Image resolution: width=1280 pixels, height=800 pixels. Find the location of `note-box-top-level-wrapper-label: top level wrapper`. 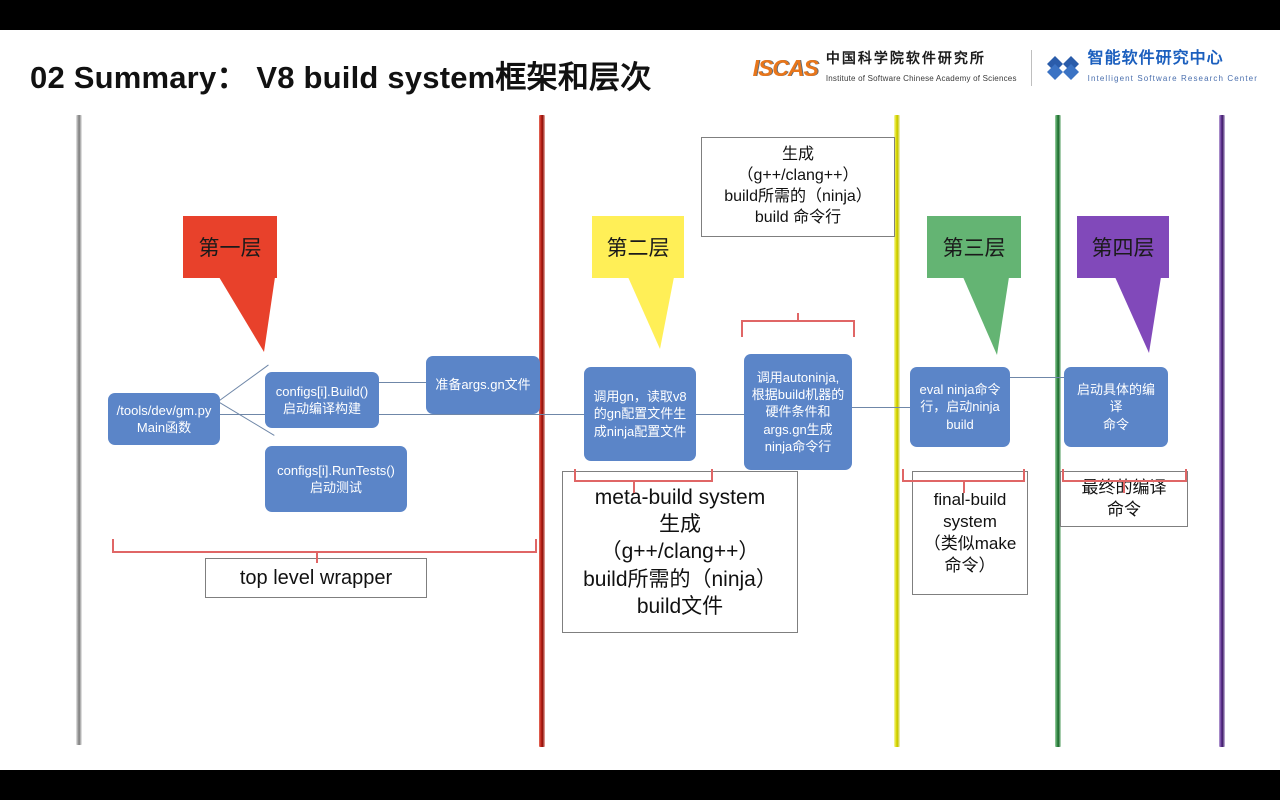

note-box-top-level-wrapper-label: top level wrapper is located at coordinates (316, 578).